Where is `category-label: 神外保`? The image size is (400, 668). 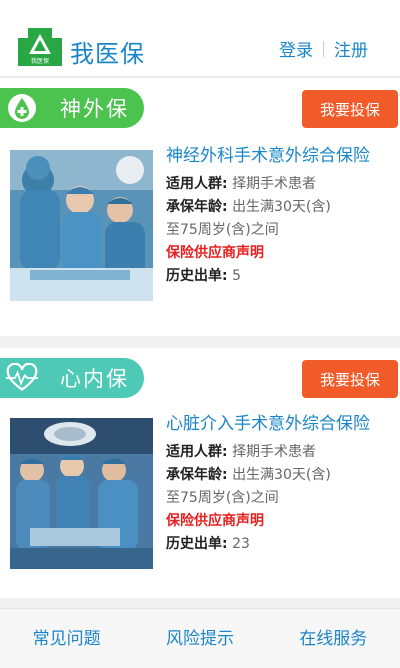
category-label: 神外保 is located at coordinates (94, 109).